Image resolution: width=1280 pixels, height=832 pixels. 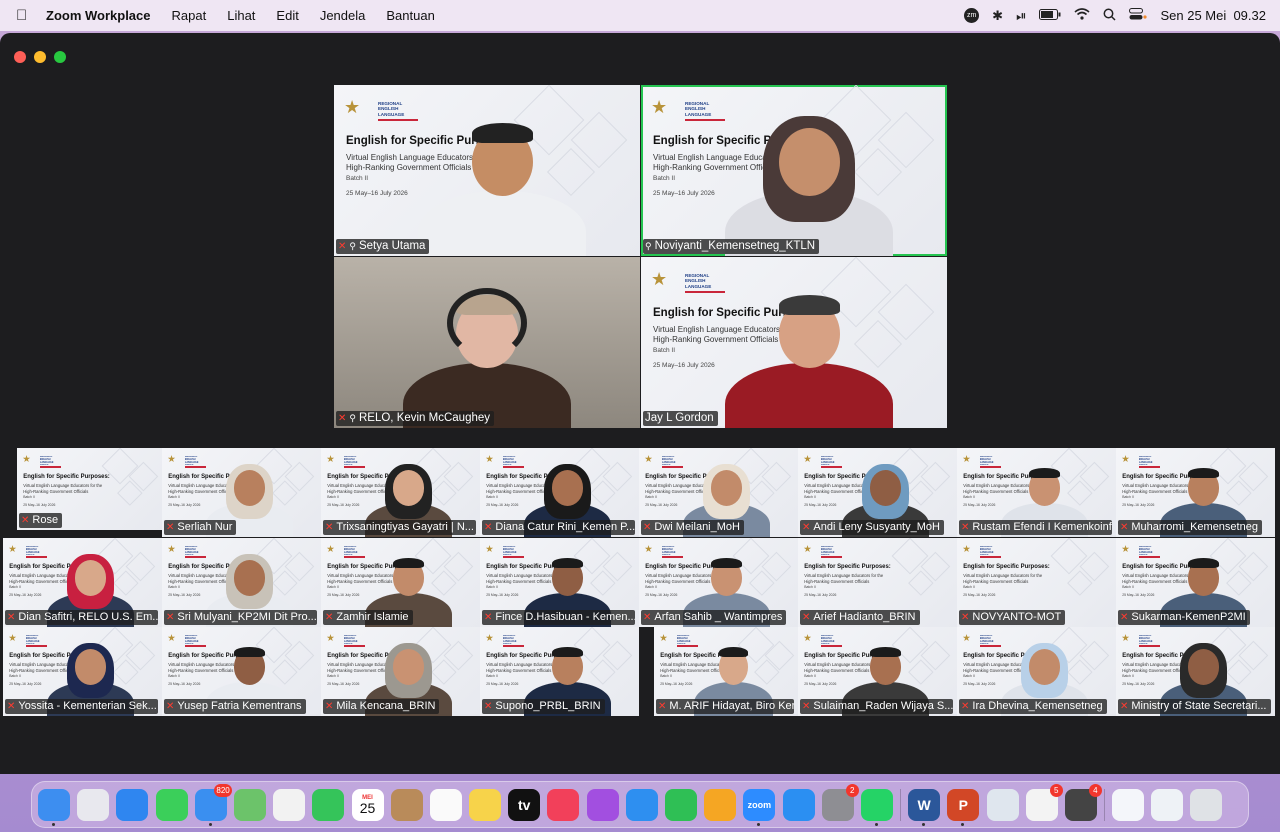 What do you see at coordinates (1167, 804) in the screenshot?
I see `downloads-icon` at bounding box center [1167, 804].